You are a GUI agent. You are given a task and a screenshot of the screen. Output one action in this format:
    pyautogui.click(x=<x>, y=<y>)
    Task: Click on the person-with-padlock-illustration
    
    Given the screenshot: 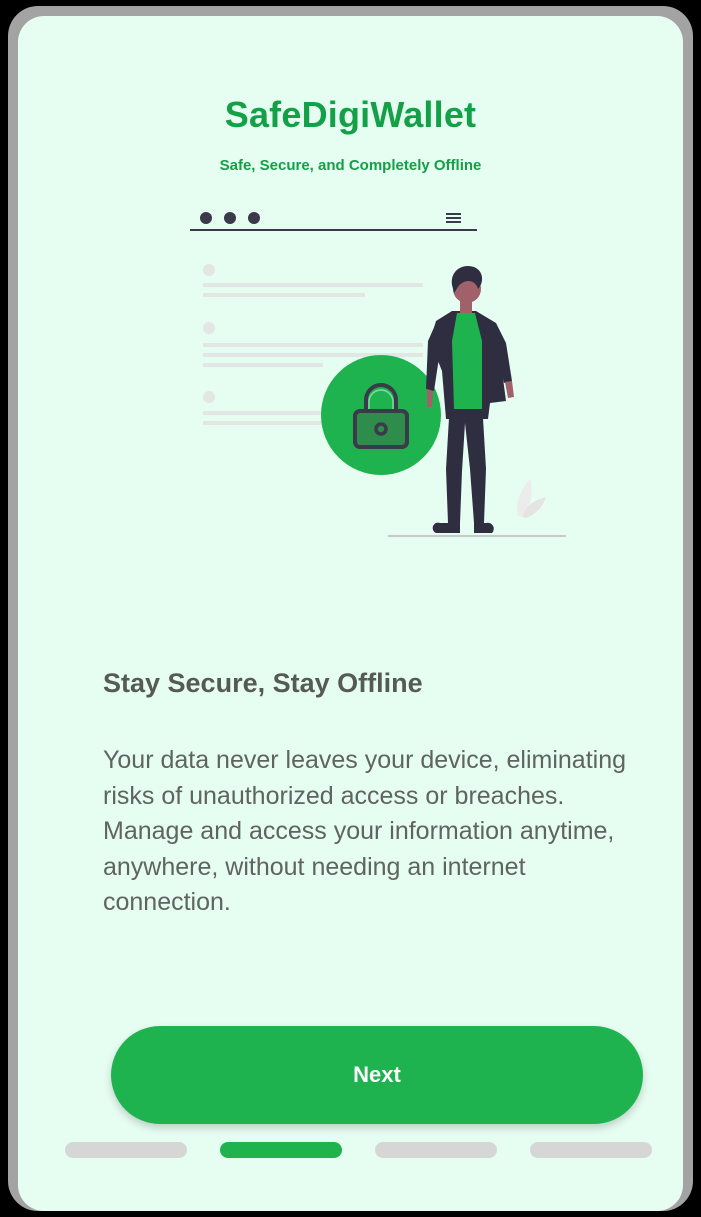 What is the action you would take?
    pyautogui.click(x=378, y=374)
    